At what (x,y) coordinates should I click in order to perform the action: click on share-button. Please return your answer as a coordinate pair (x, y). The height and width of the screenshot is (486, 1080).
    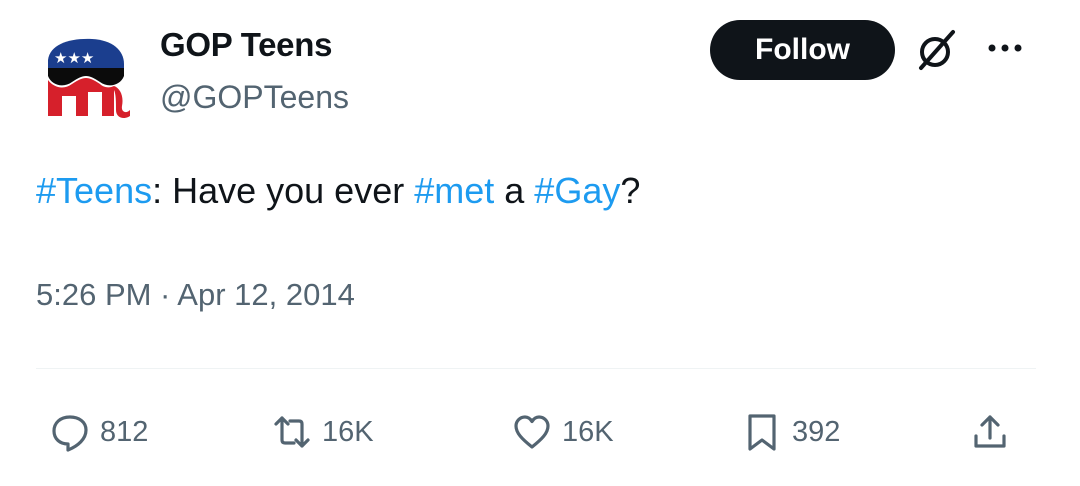
    Looking at the image, I should click on (990, 432).